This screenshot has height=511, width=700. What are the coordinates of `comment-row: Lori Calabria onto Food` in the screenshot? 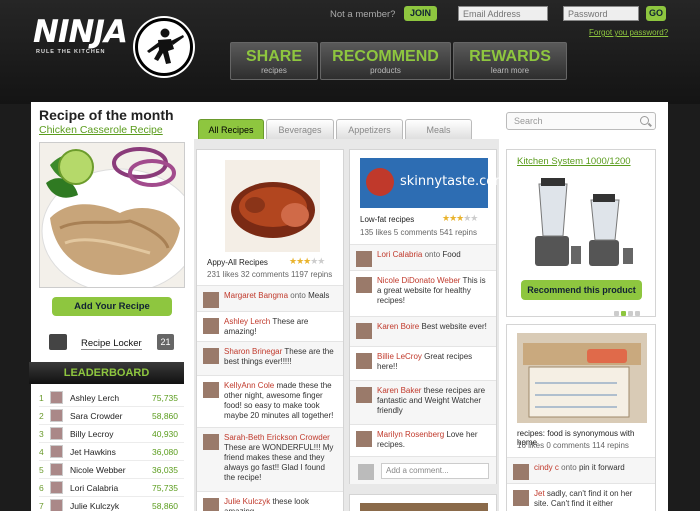 It's located at (423, 257).